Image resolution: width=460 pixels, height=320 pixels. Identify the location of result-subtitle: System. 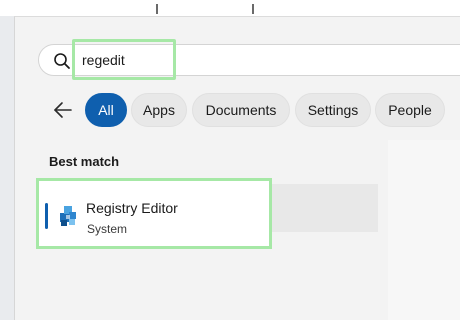
(107, 229).